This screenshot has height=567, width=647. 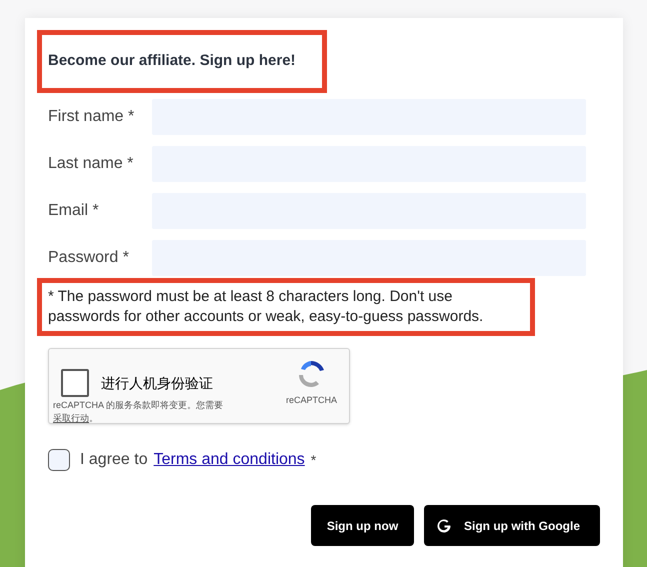 I want to click on action-link: 采取行动, so click(x=71, y=418).